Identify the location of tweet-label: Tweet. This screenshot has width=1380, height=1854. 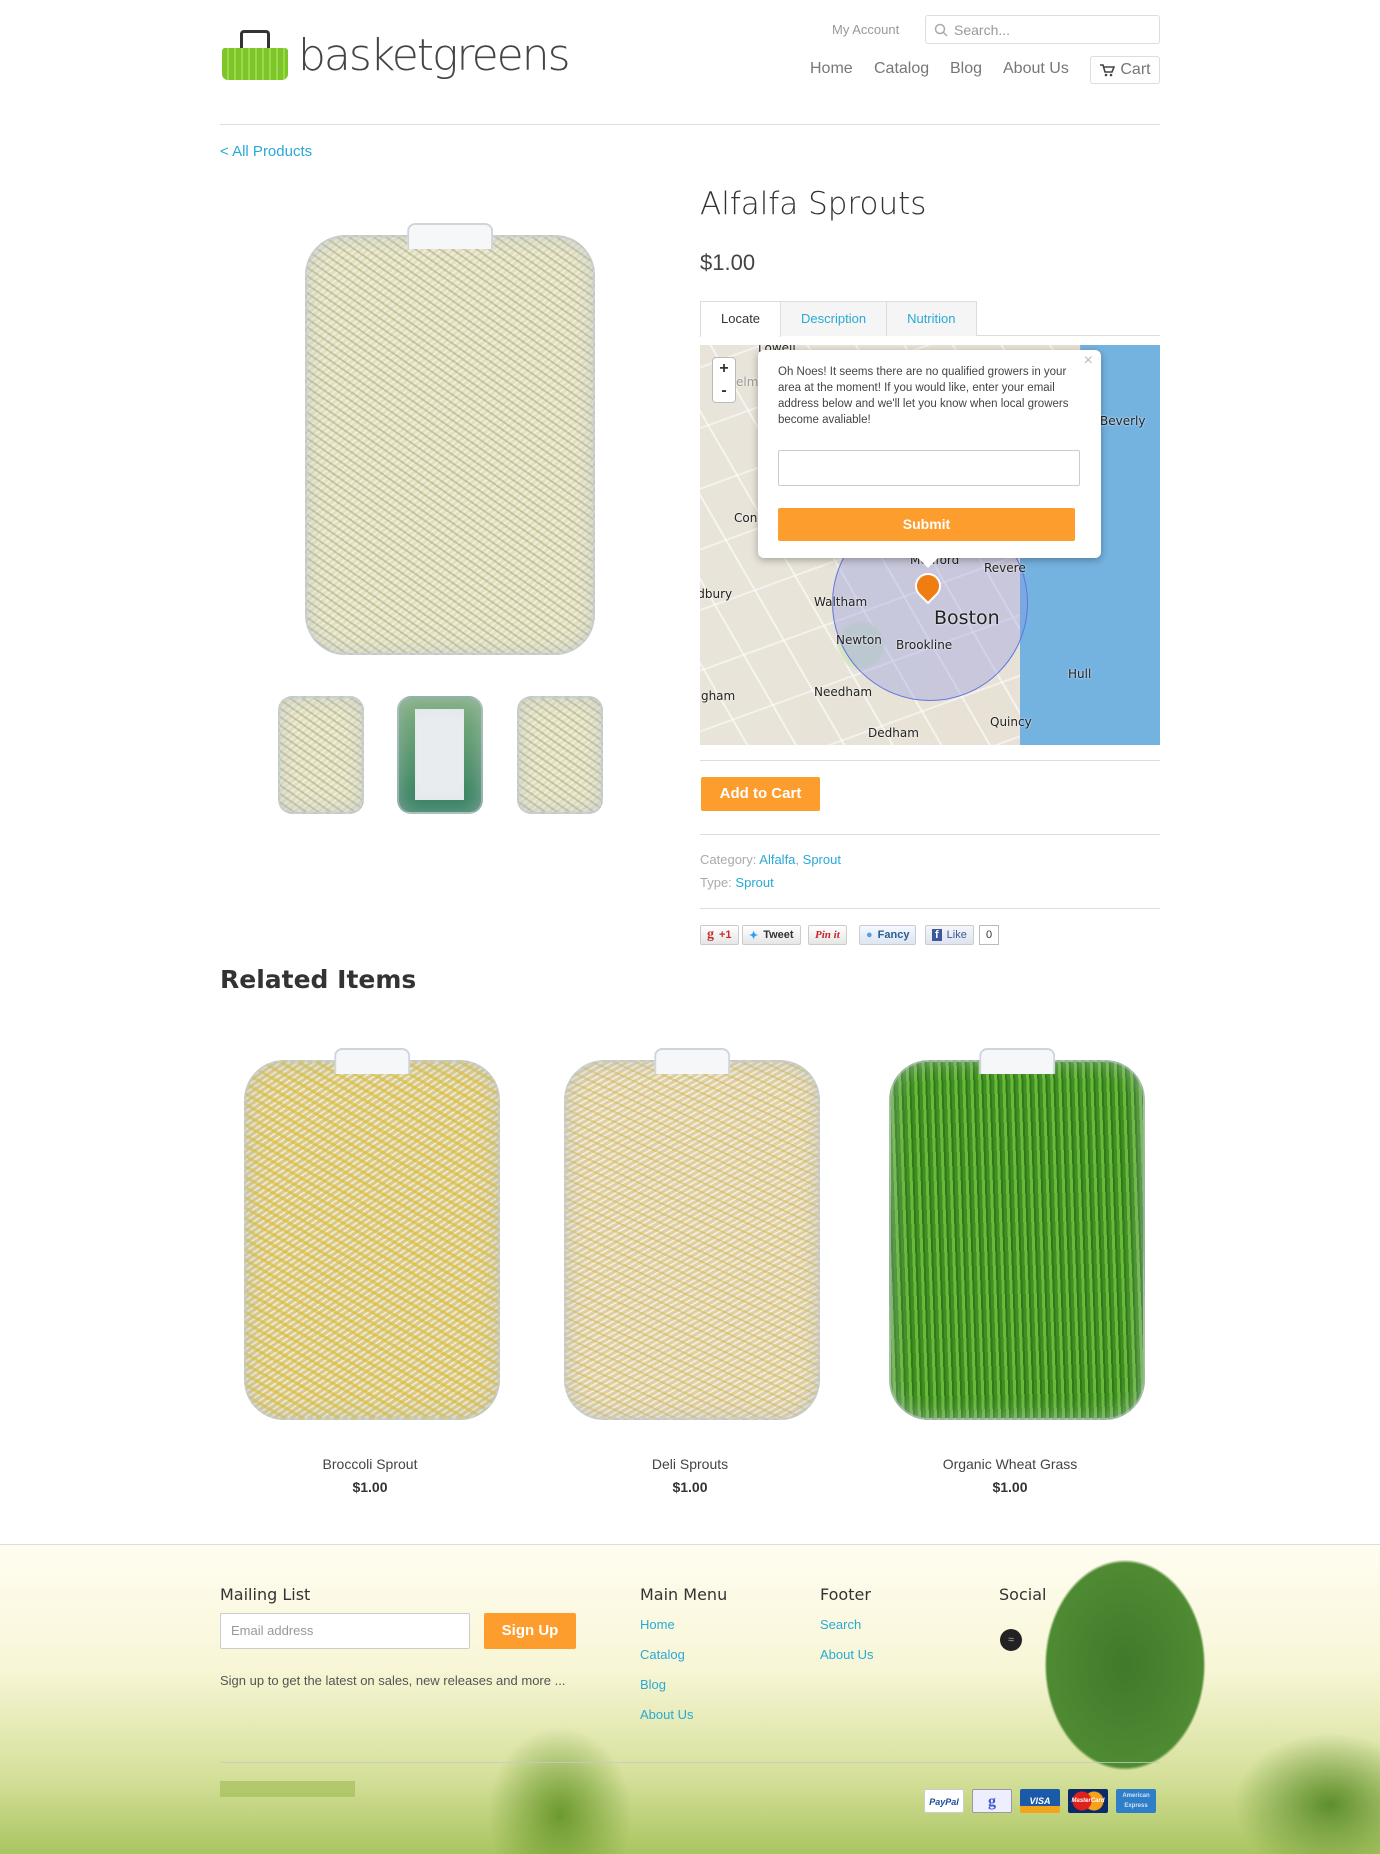
(778, 935).